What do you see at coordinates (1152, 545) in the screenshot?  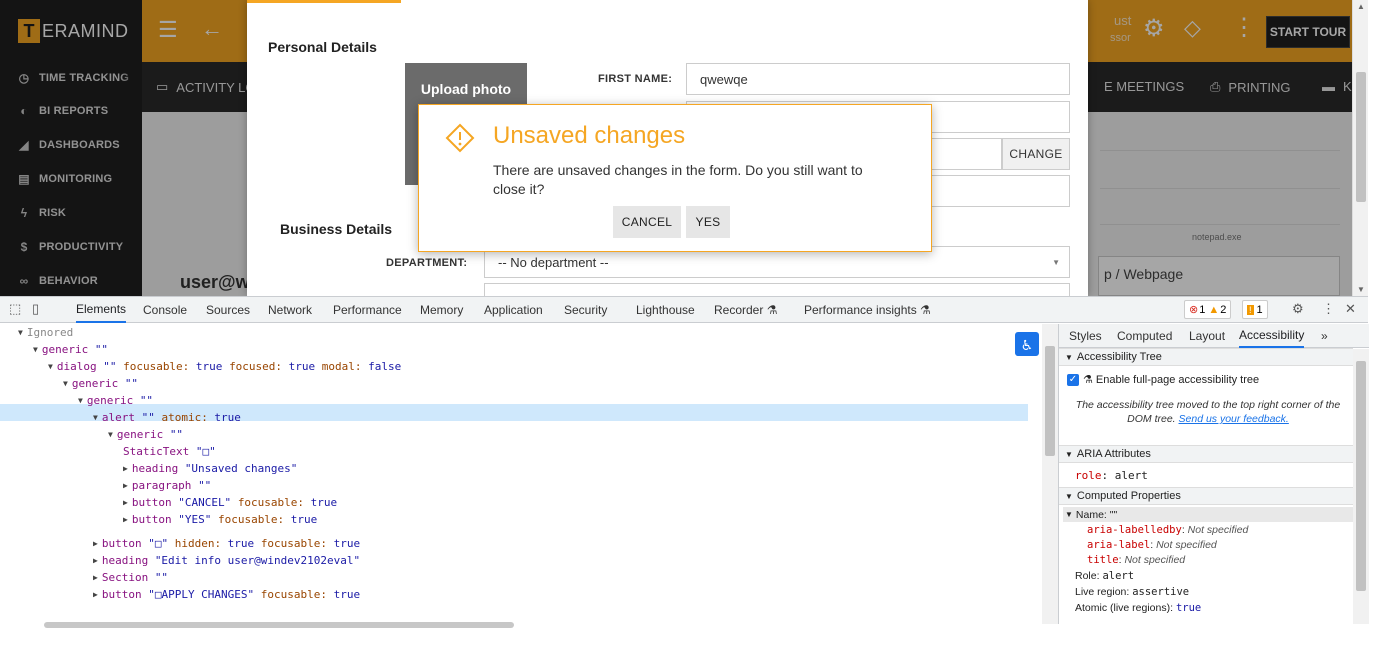 I see `aria-label-row: aria-label: Not specified` at bounding box center [1152, 545].